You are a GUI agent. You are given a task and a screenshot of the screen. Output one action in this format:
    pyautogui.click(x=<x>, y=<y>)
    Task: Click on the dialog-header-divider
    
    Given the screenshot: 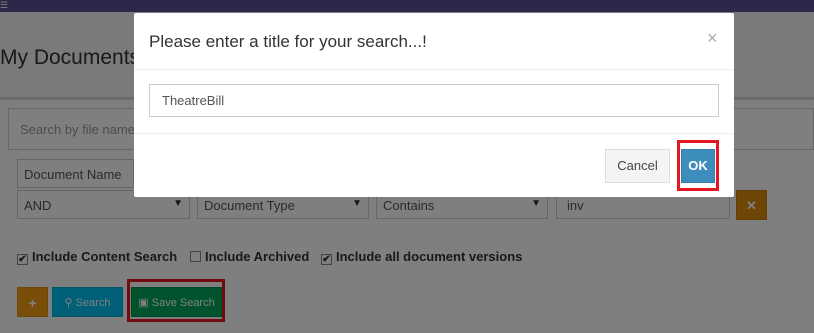 What is the action you would take?
    pyautogui.click(x=434, y=69)
    